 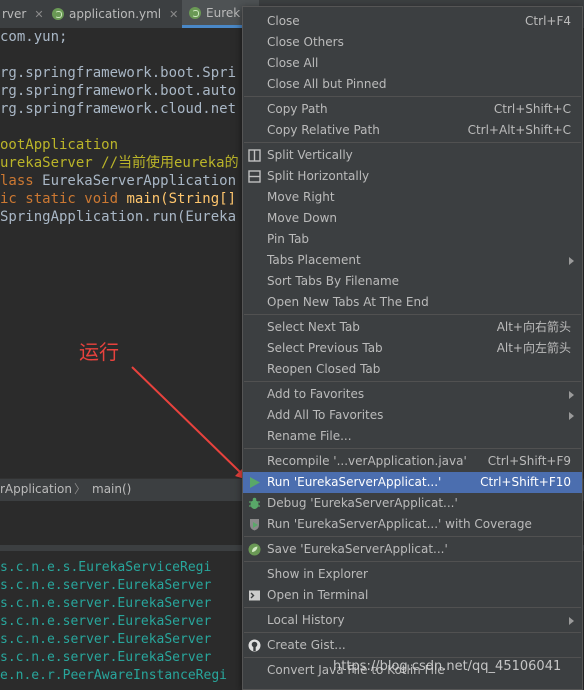 What do you see at coordinates (412, 549) in the screenshot?
I see `menu-item-save: Save 'EurekaServerApplicat...'` at bounding box center [412, 549].